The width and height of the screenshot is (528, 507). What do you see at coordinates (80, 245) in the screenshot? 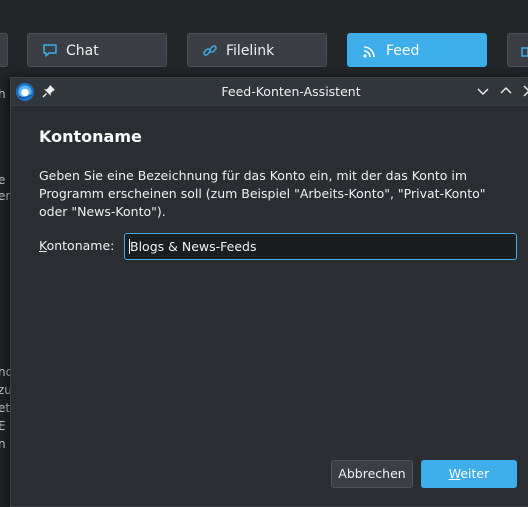
I see `account-name-label-rest: ontoname:` at bounding box center [80, 245].